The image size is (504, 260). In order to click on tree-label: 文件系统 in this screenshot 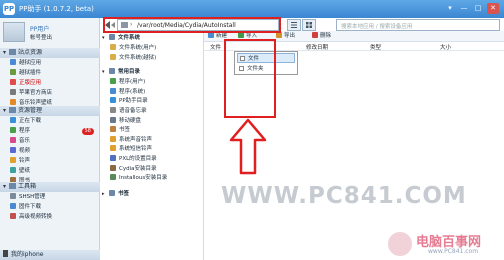, I will do `click(129, 38)`.